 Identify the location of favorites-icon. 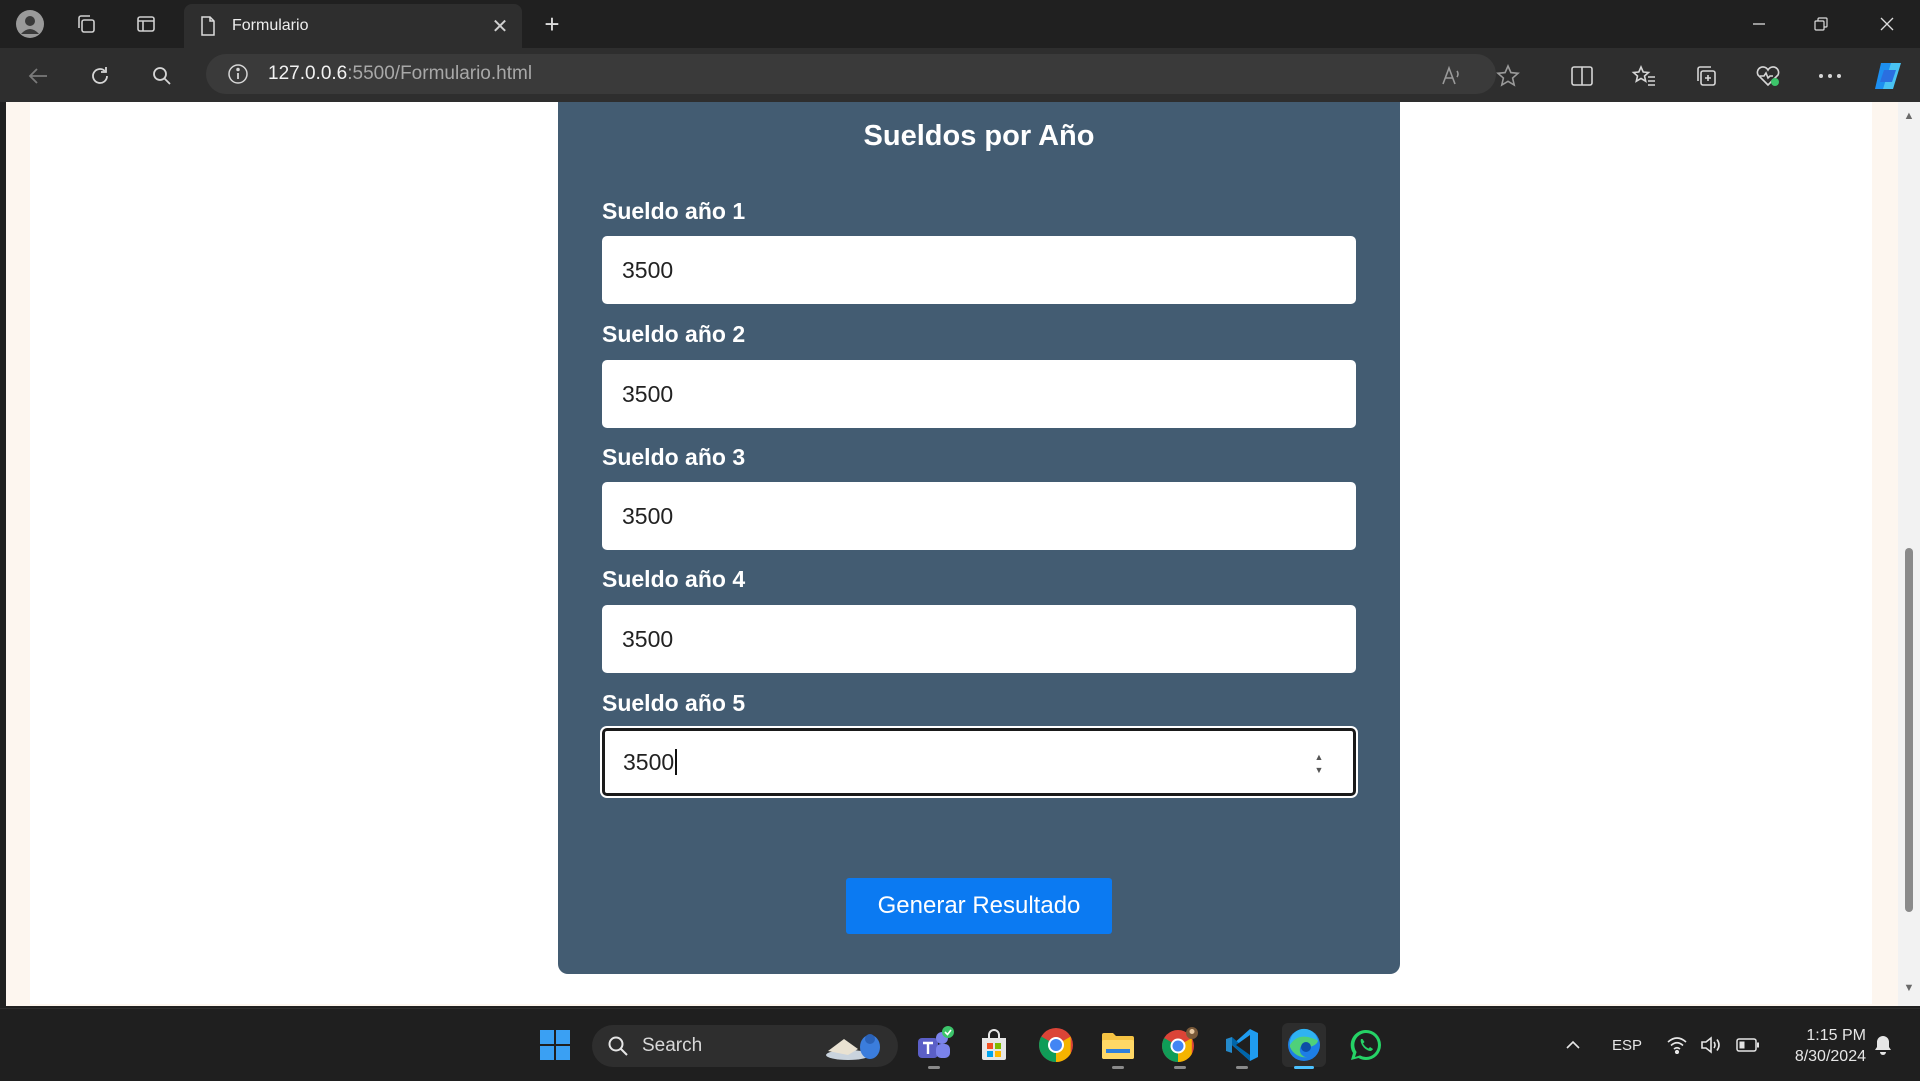
(1644, 76).